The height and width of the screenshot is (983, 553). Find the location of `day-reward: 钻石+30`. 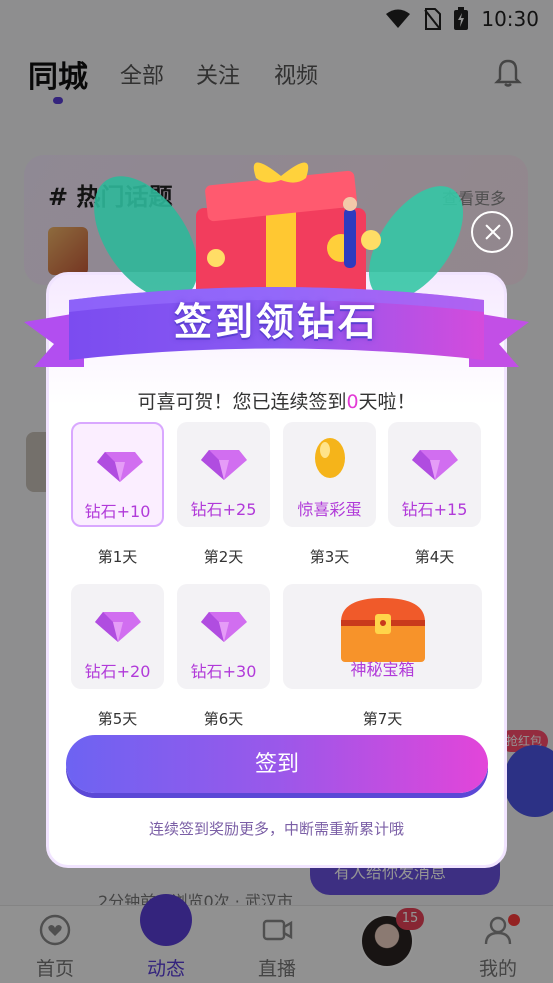

day-reward: 钻石+30 is located at coordinates (223, 671).